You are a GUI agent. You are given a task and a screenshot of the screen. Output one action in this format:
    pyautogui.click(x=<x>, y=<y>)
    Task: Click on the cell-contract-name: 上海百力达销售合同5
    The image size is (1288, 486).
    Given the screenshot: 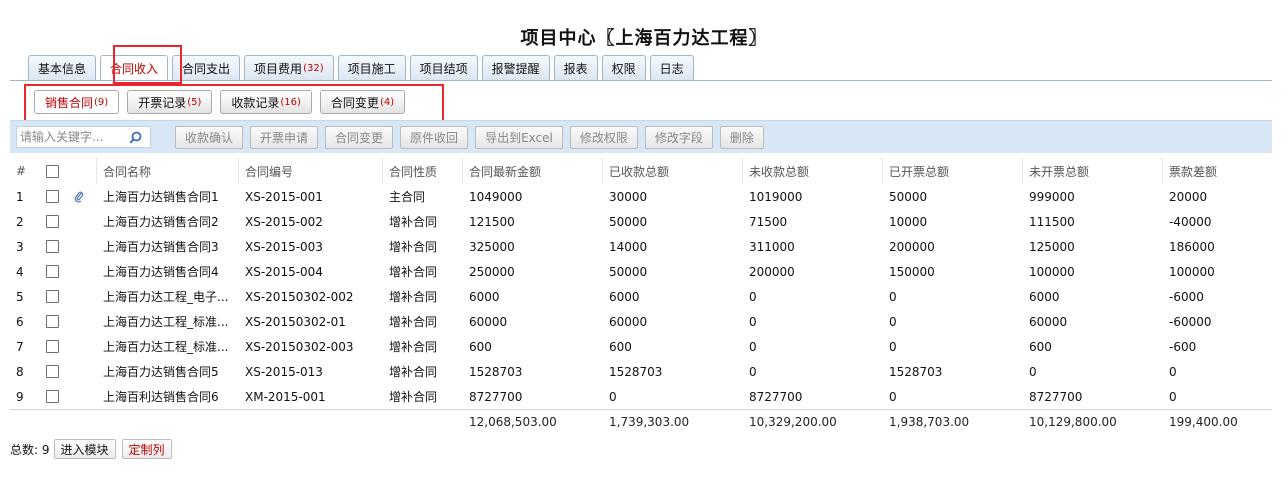 What is the action you would take?
    pyautogui.click(x=167, y=371)
    